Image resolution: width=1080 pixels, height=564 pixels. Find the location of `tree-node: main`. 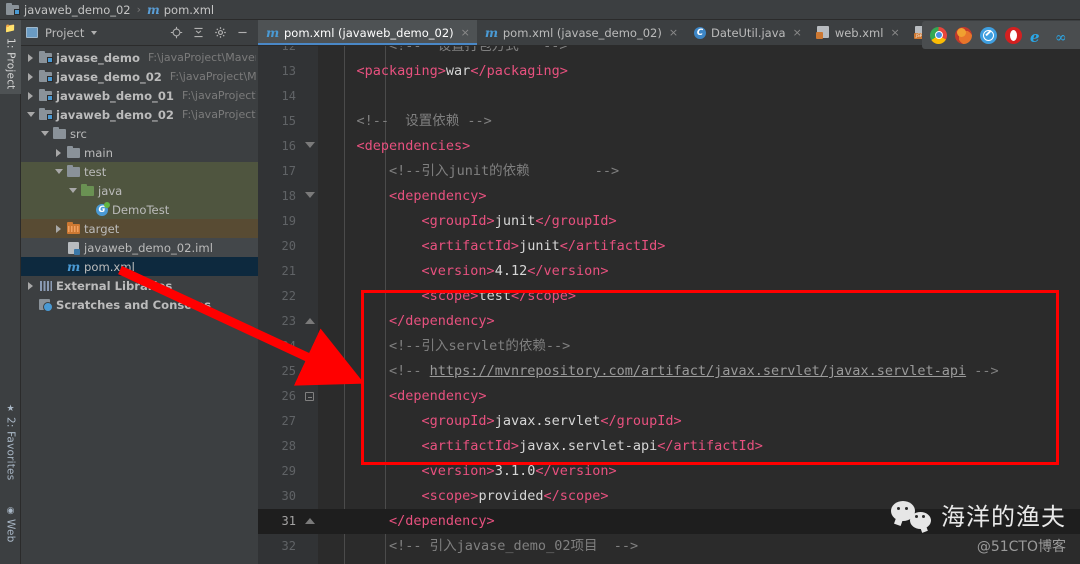

tree-node: main is located at coordinates (139, 152).